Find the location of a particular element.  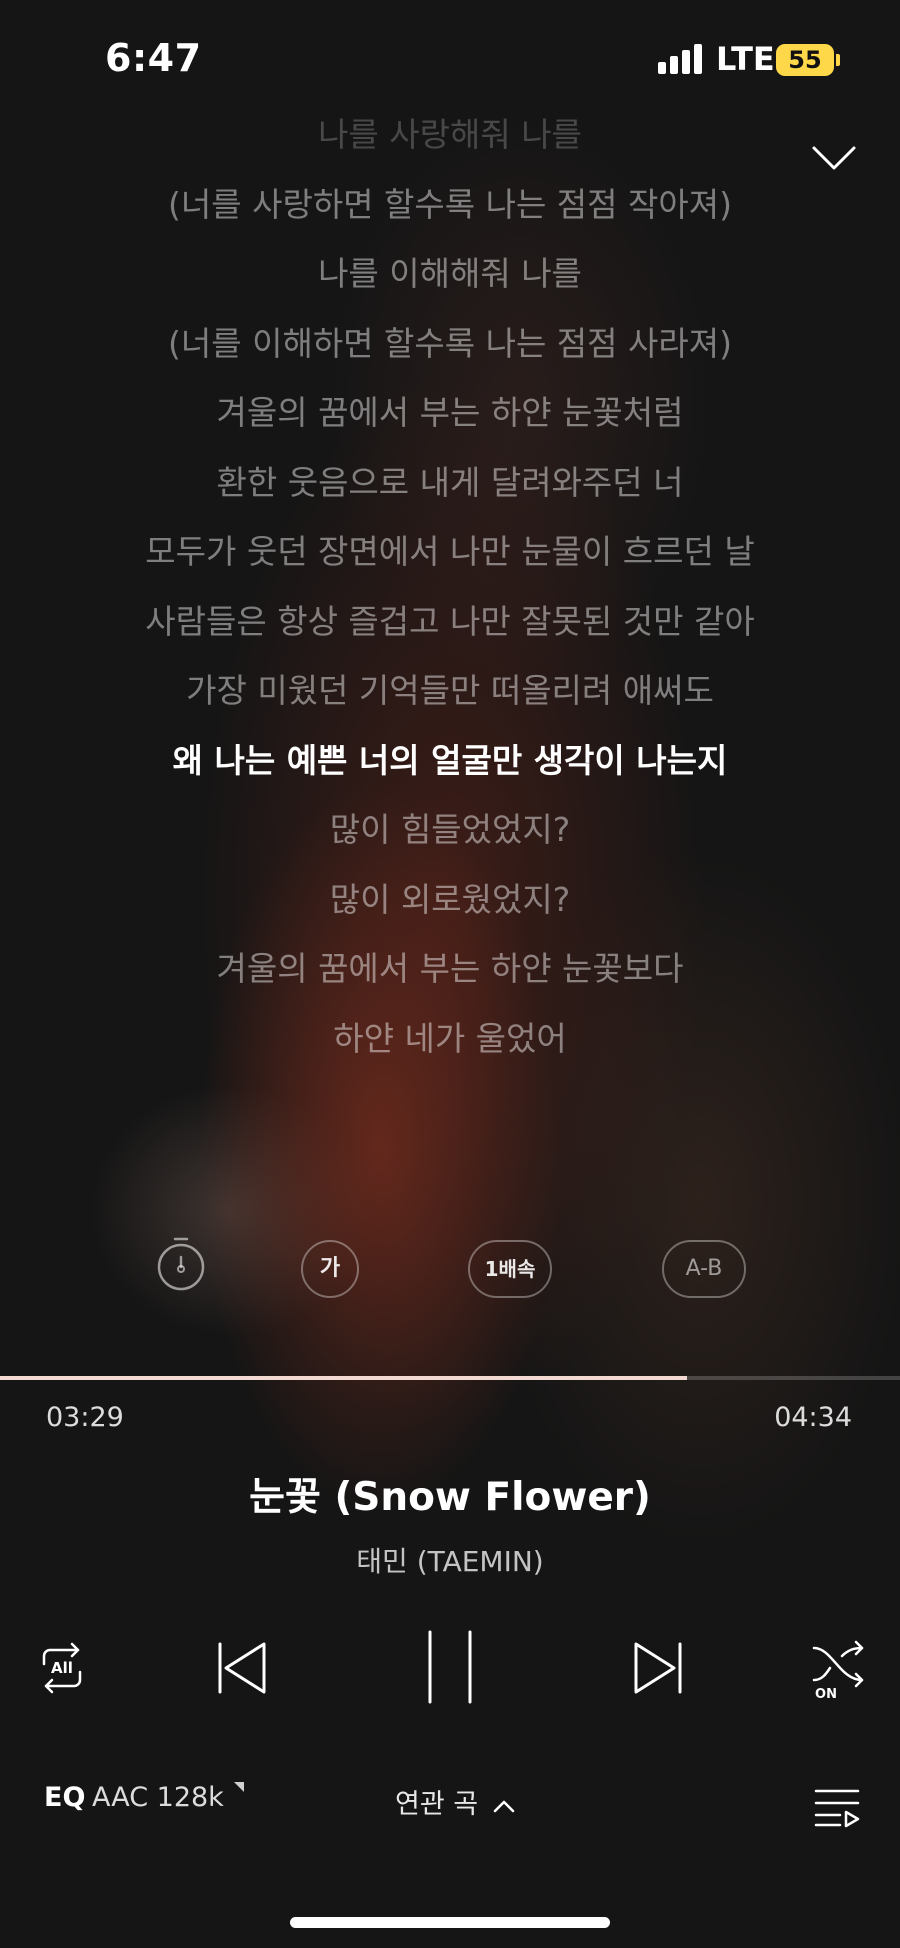

playback-speed-button: 1배속 is located at coordinates (510, 1269).